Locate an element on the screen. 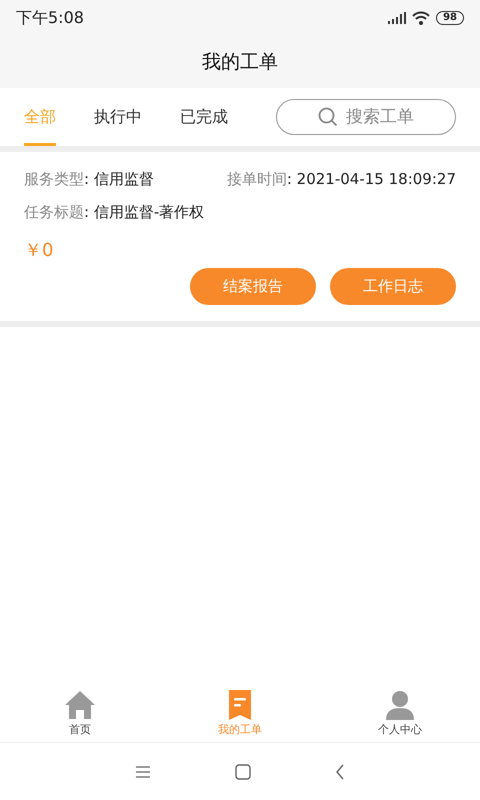  wifi-icon is located at coordinates (421, 18).